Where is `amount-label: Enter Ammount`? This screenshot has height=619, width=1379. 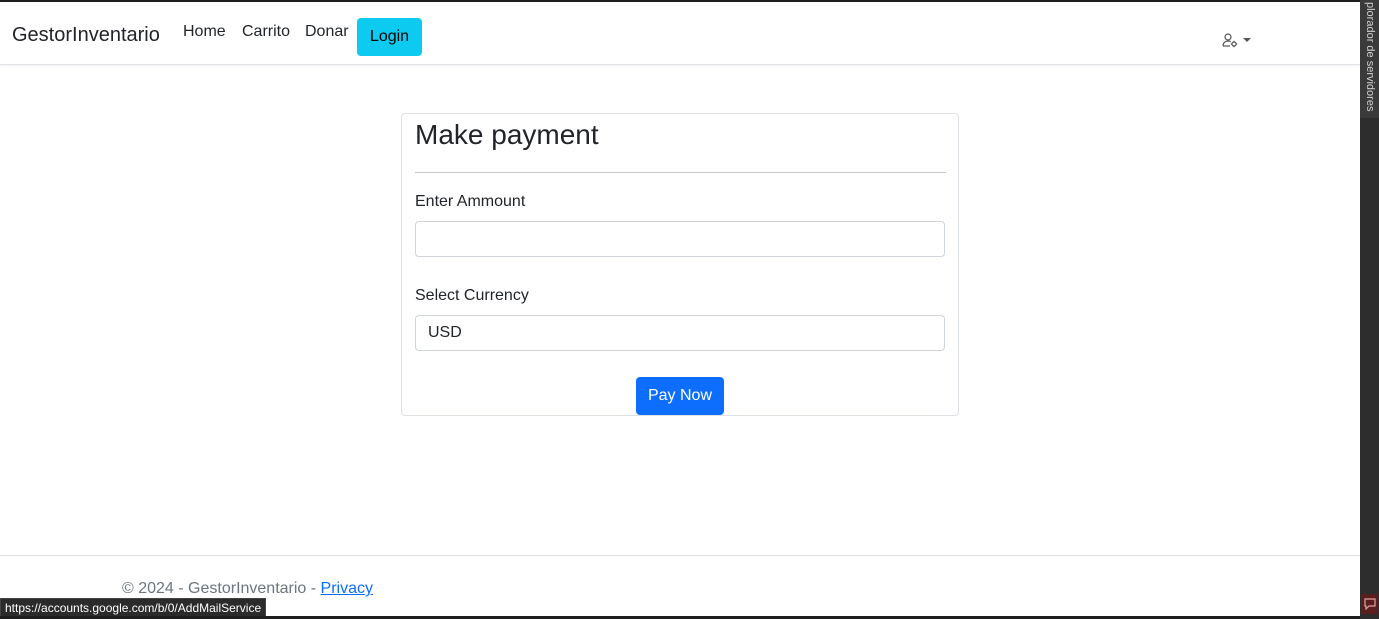
amount-label: Enter Ammount is located at coordinates (470, 201).